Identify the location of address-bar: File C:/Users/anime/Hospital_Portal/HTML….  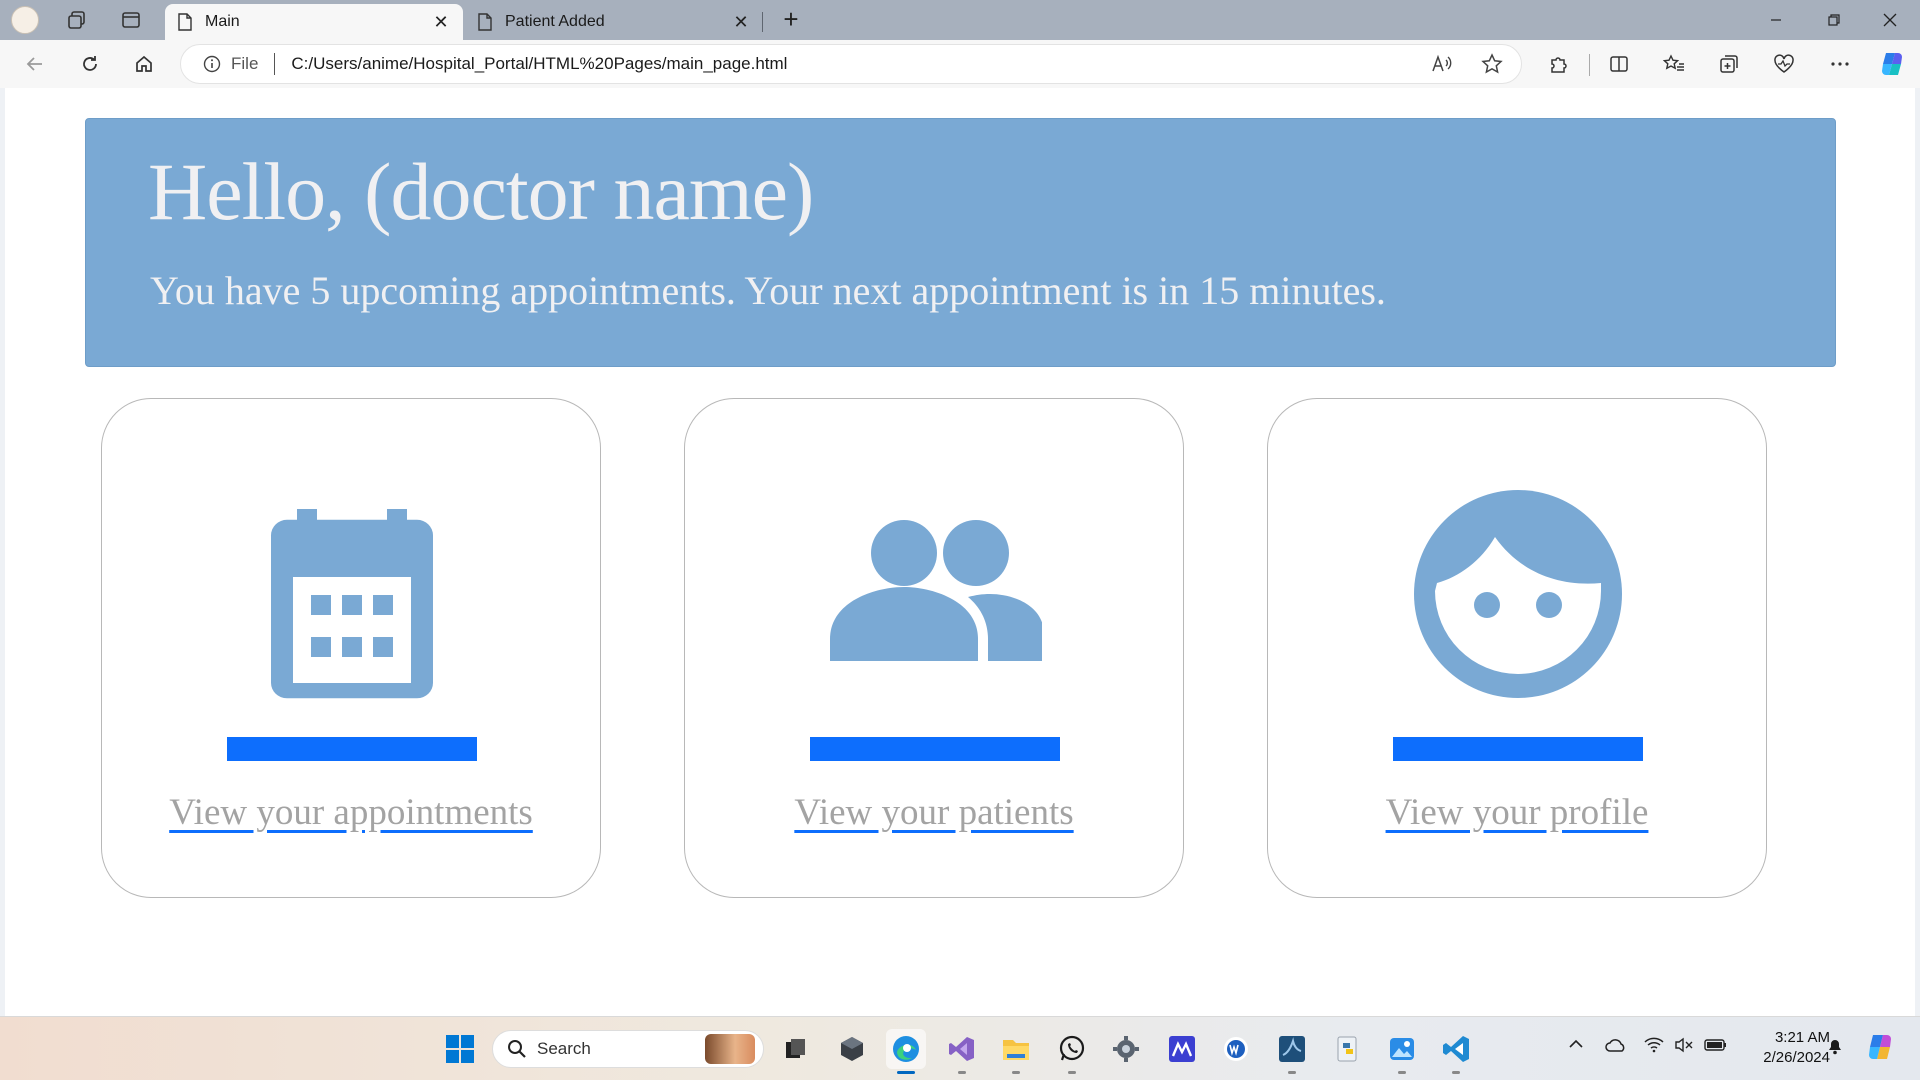
(851, 64).